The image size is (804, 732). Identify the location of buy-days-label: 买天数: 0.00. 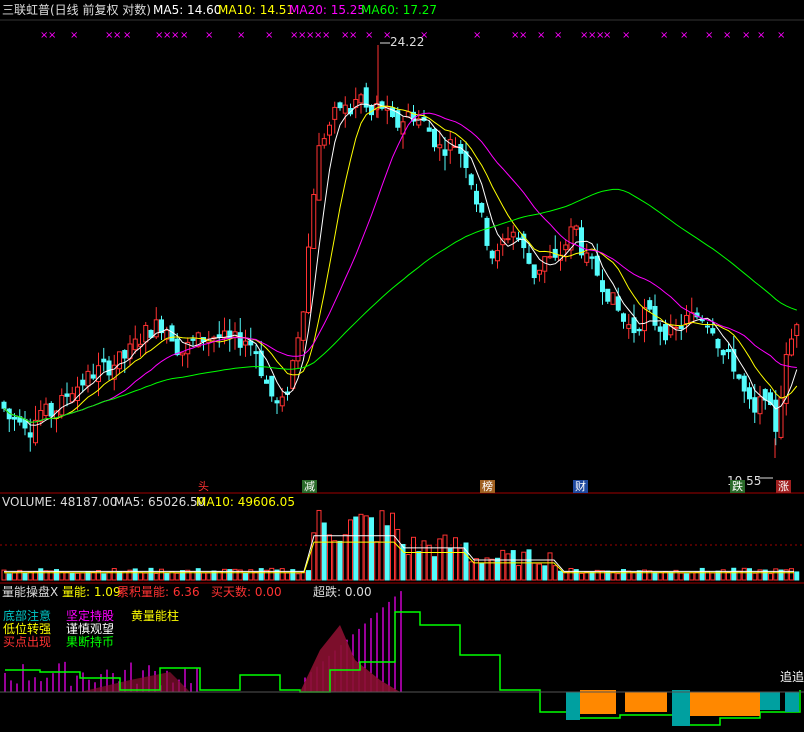
(246, 592).